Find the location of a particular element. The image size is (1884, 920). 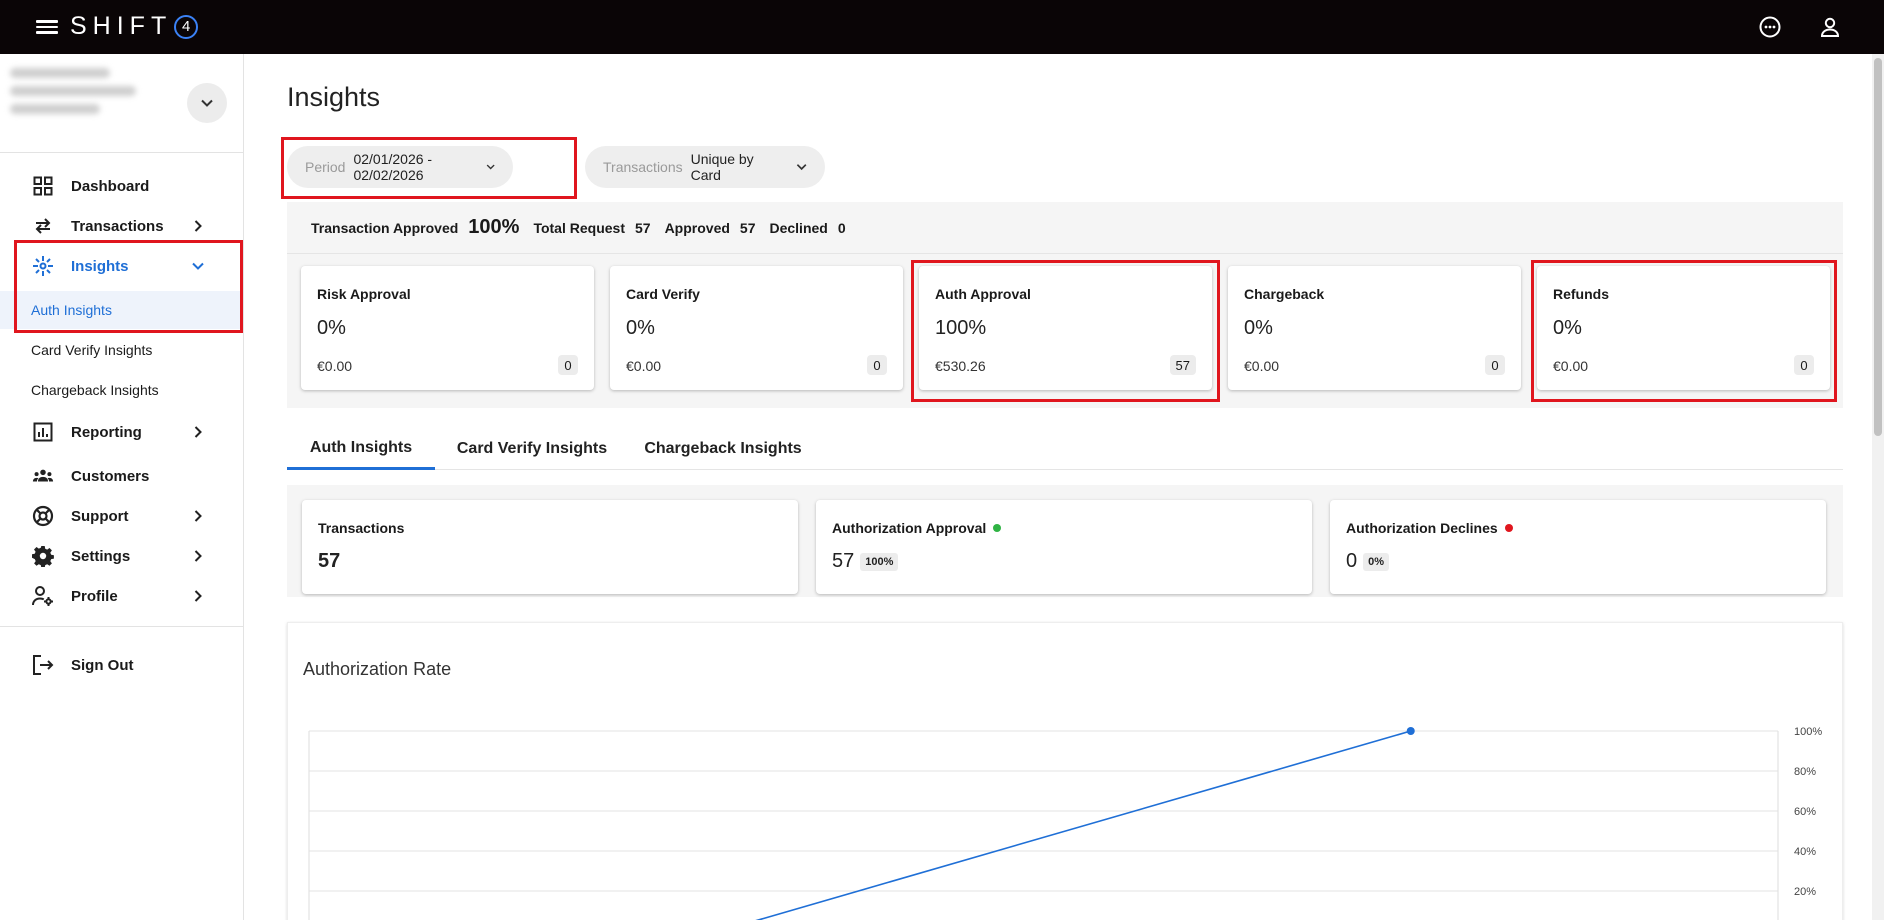

sidebar-item-customers: Customers is located at coordinates (121, 476).